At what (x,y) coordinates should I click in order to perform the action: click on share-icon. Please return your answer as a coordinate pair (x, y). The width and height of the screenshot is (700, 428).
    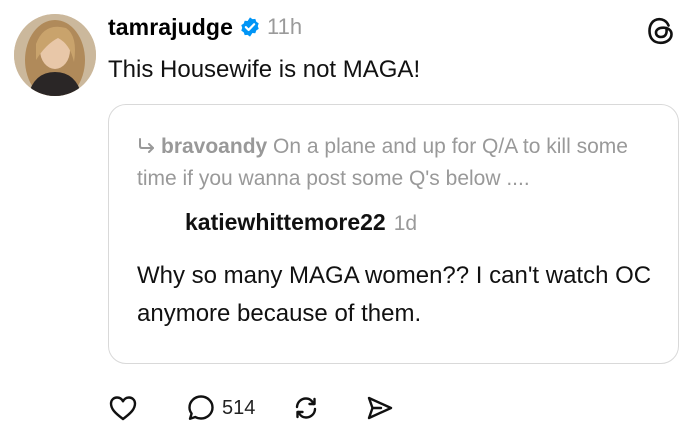
    Looking at the image, I should click on (380, 408).